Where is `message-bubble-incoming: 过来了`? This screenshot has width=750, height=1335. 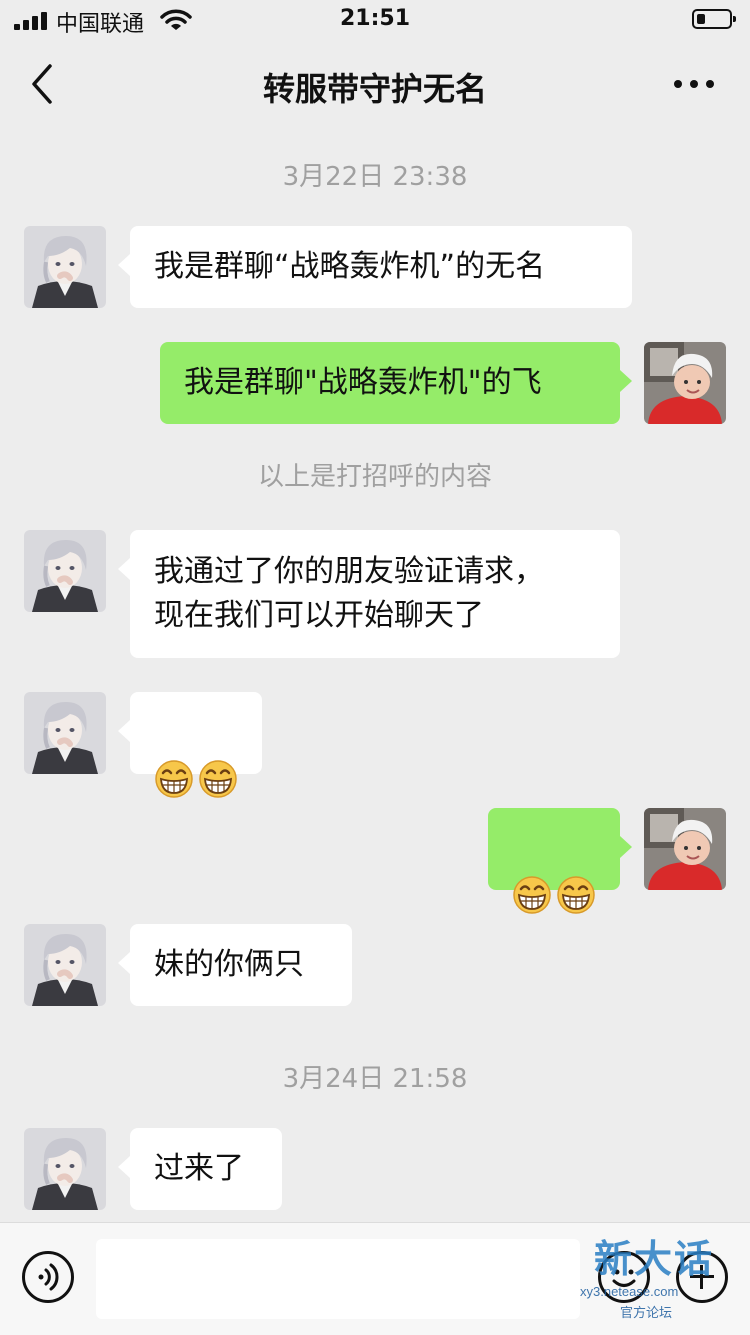
message-bubble-incoming: 过来了 is located at coordinates (200, 1169).